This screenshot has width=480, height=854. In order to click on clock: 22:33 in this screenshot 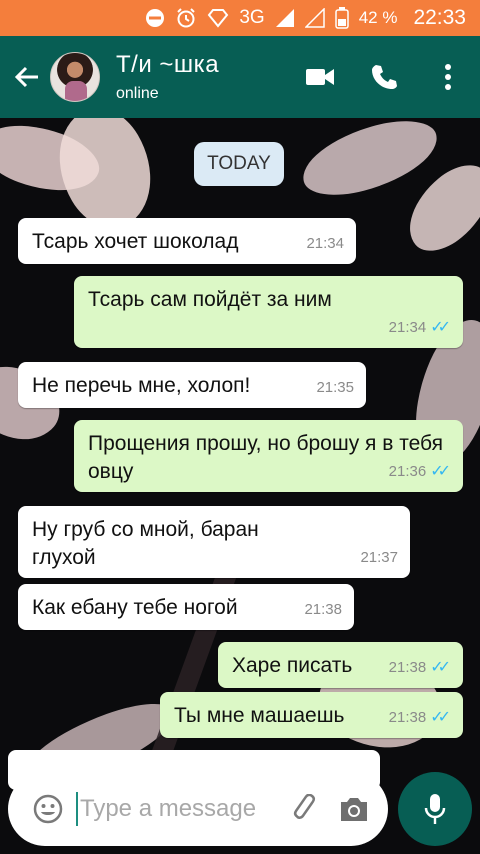, I will do `click(439, 17)`.